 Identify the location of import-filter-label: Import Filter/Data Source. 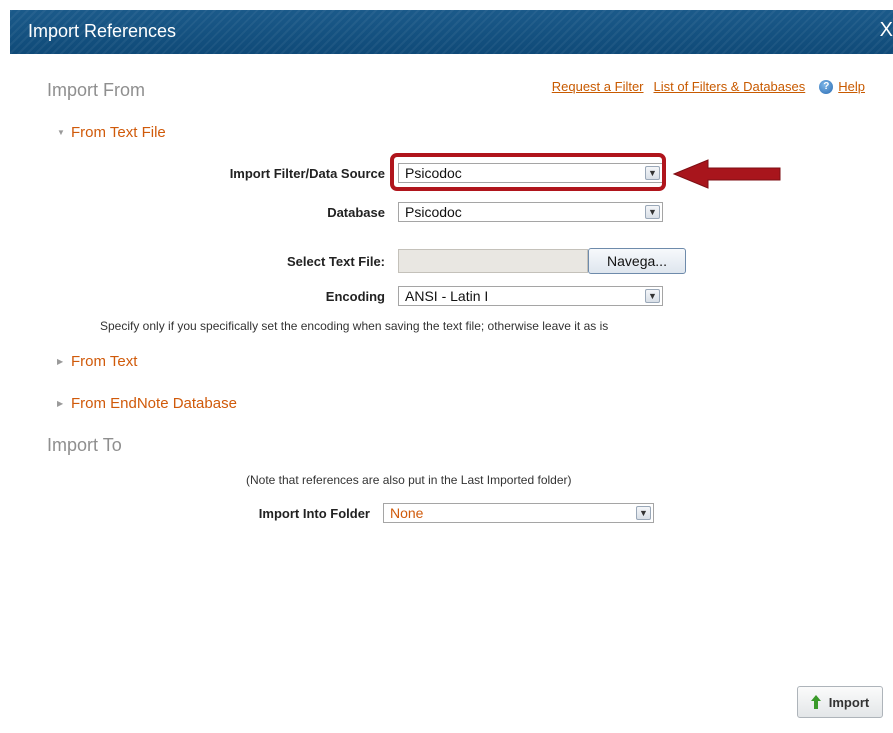
(307, 173).